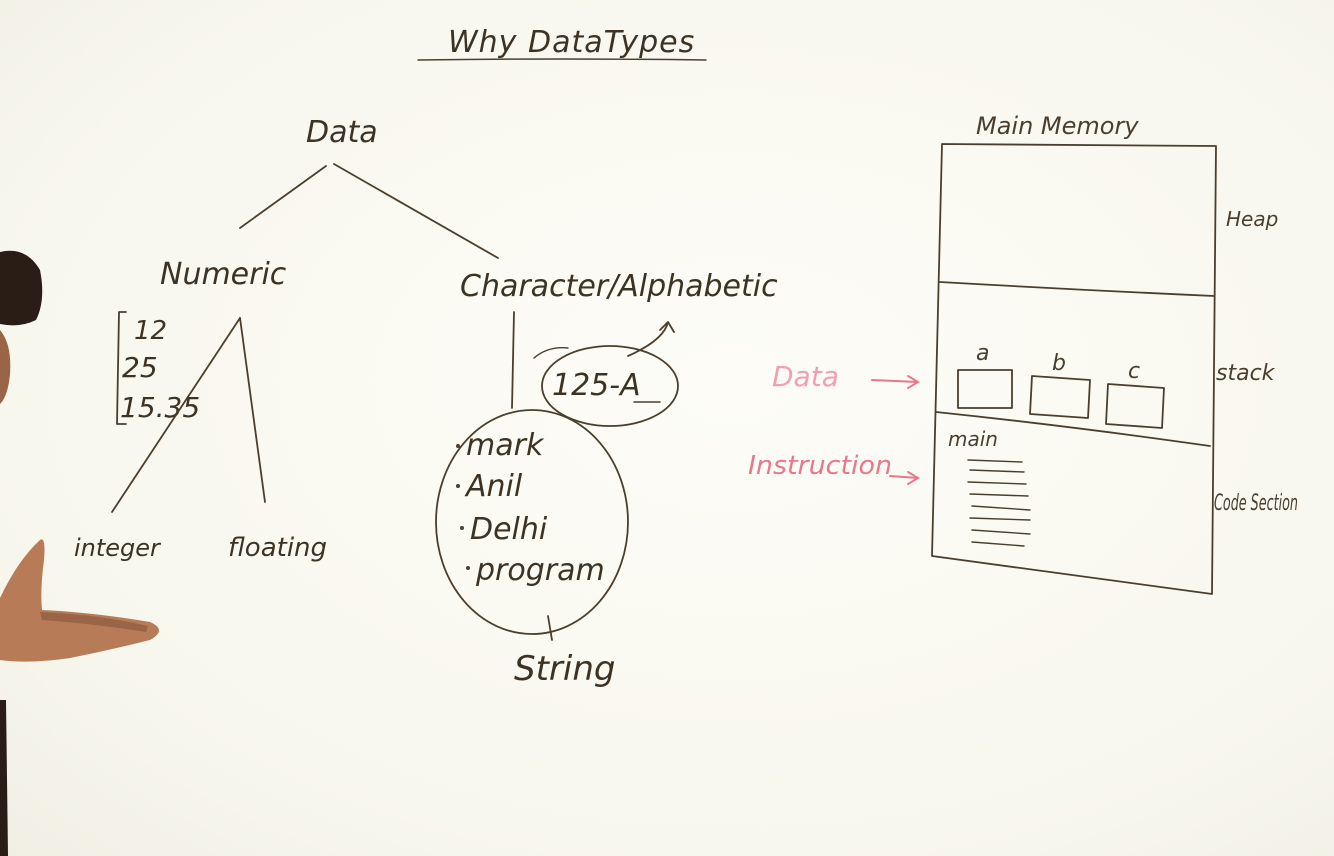 Image resolution: width=1334 pixels, height=856 pixels. What do you see at coordinates (223, 274) in the screenshot?
I see `numeric-label: Numeric` at bounding box center [223, 274].